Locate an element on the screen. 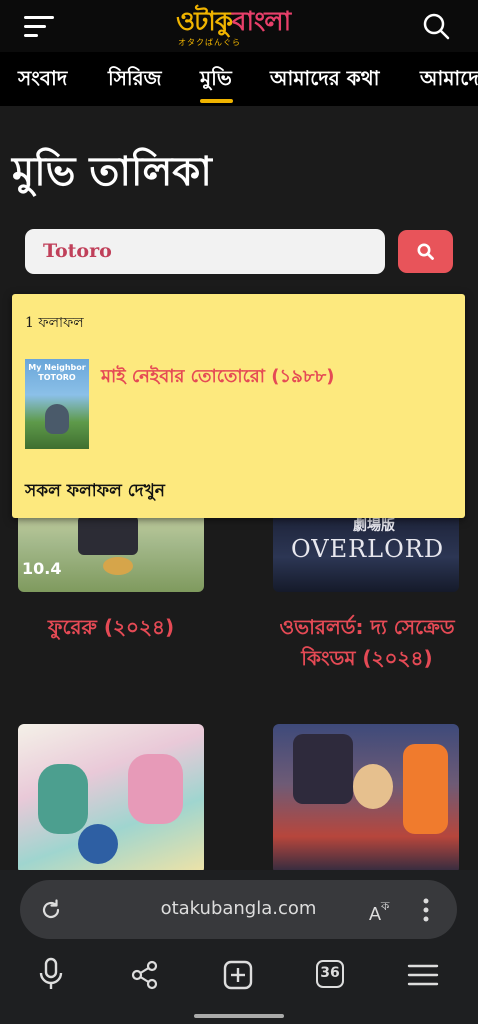  logo-text-left: ওটাকু is located at coordinates (204, 22).